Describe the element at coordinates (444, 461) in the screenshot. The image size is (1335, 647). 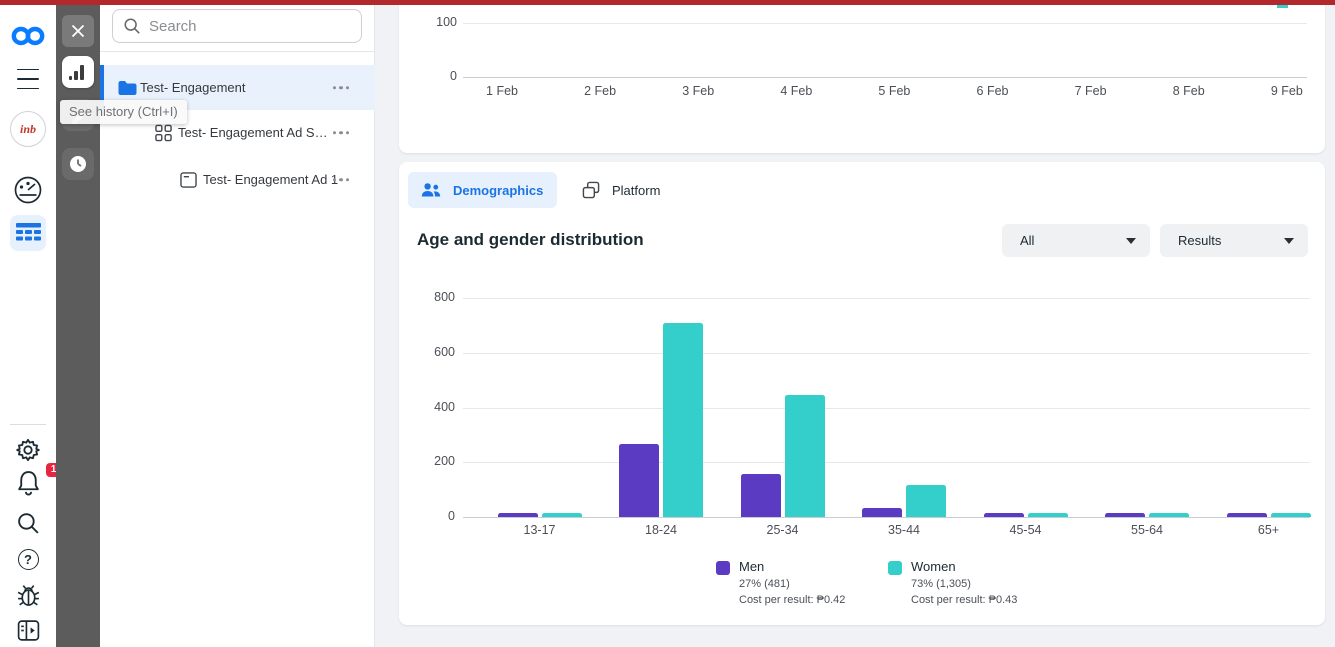
I see `y-tick-label: 200` at that location.